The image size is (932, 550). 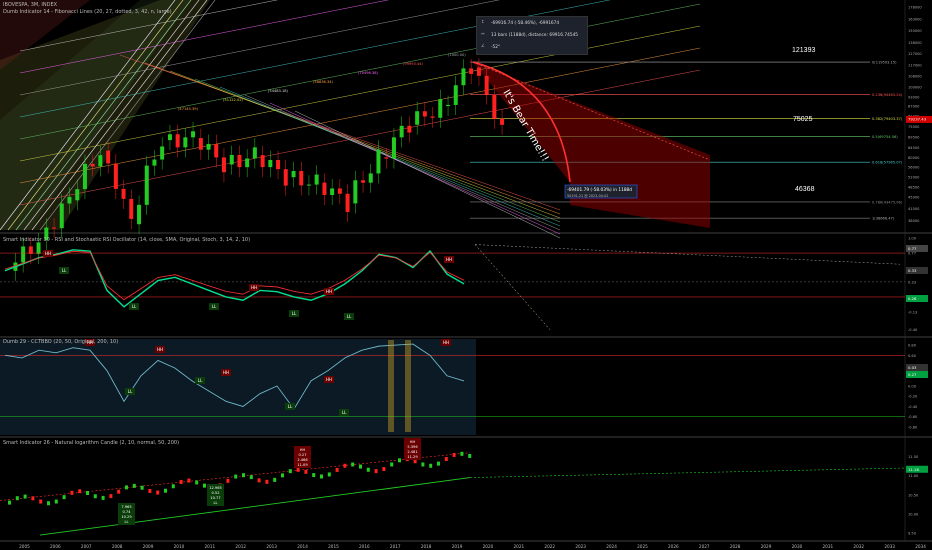 What do you see at coordinates (828, 546) in the screenshot?
I see `time-axis-label: 2031` at bounding box center [828, 546].